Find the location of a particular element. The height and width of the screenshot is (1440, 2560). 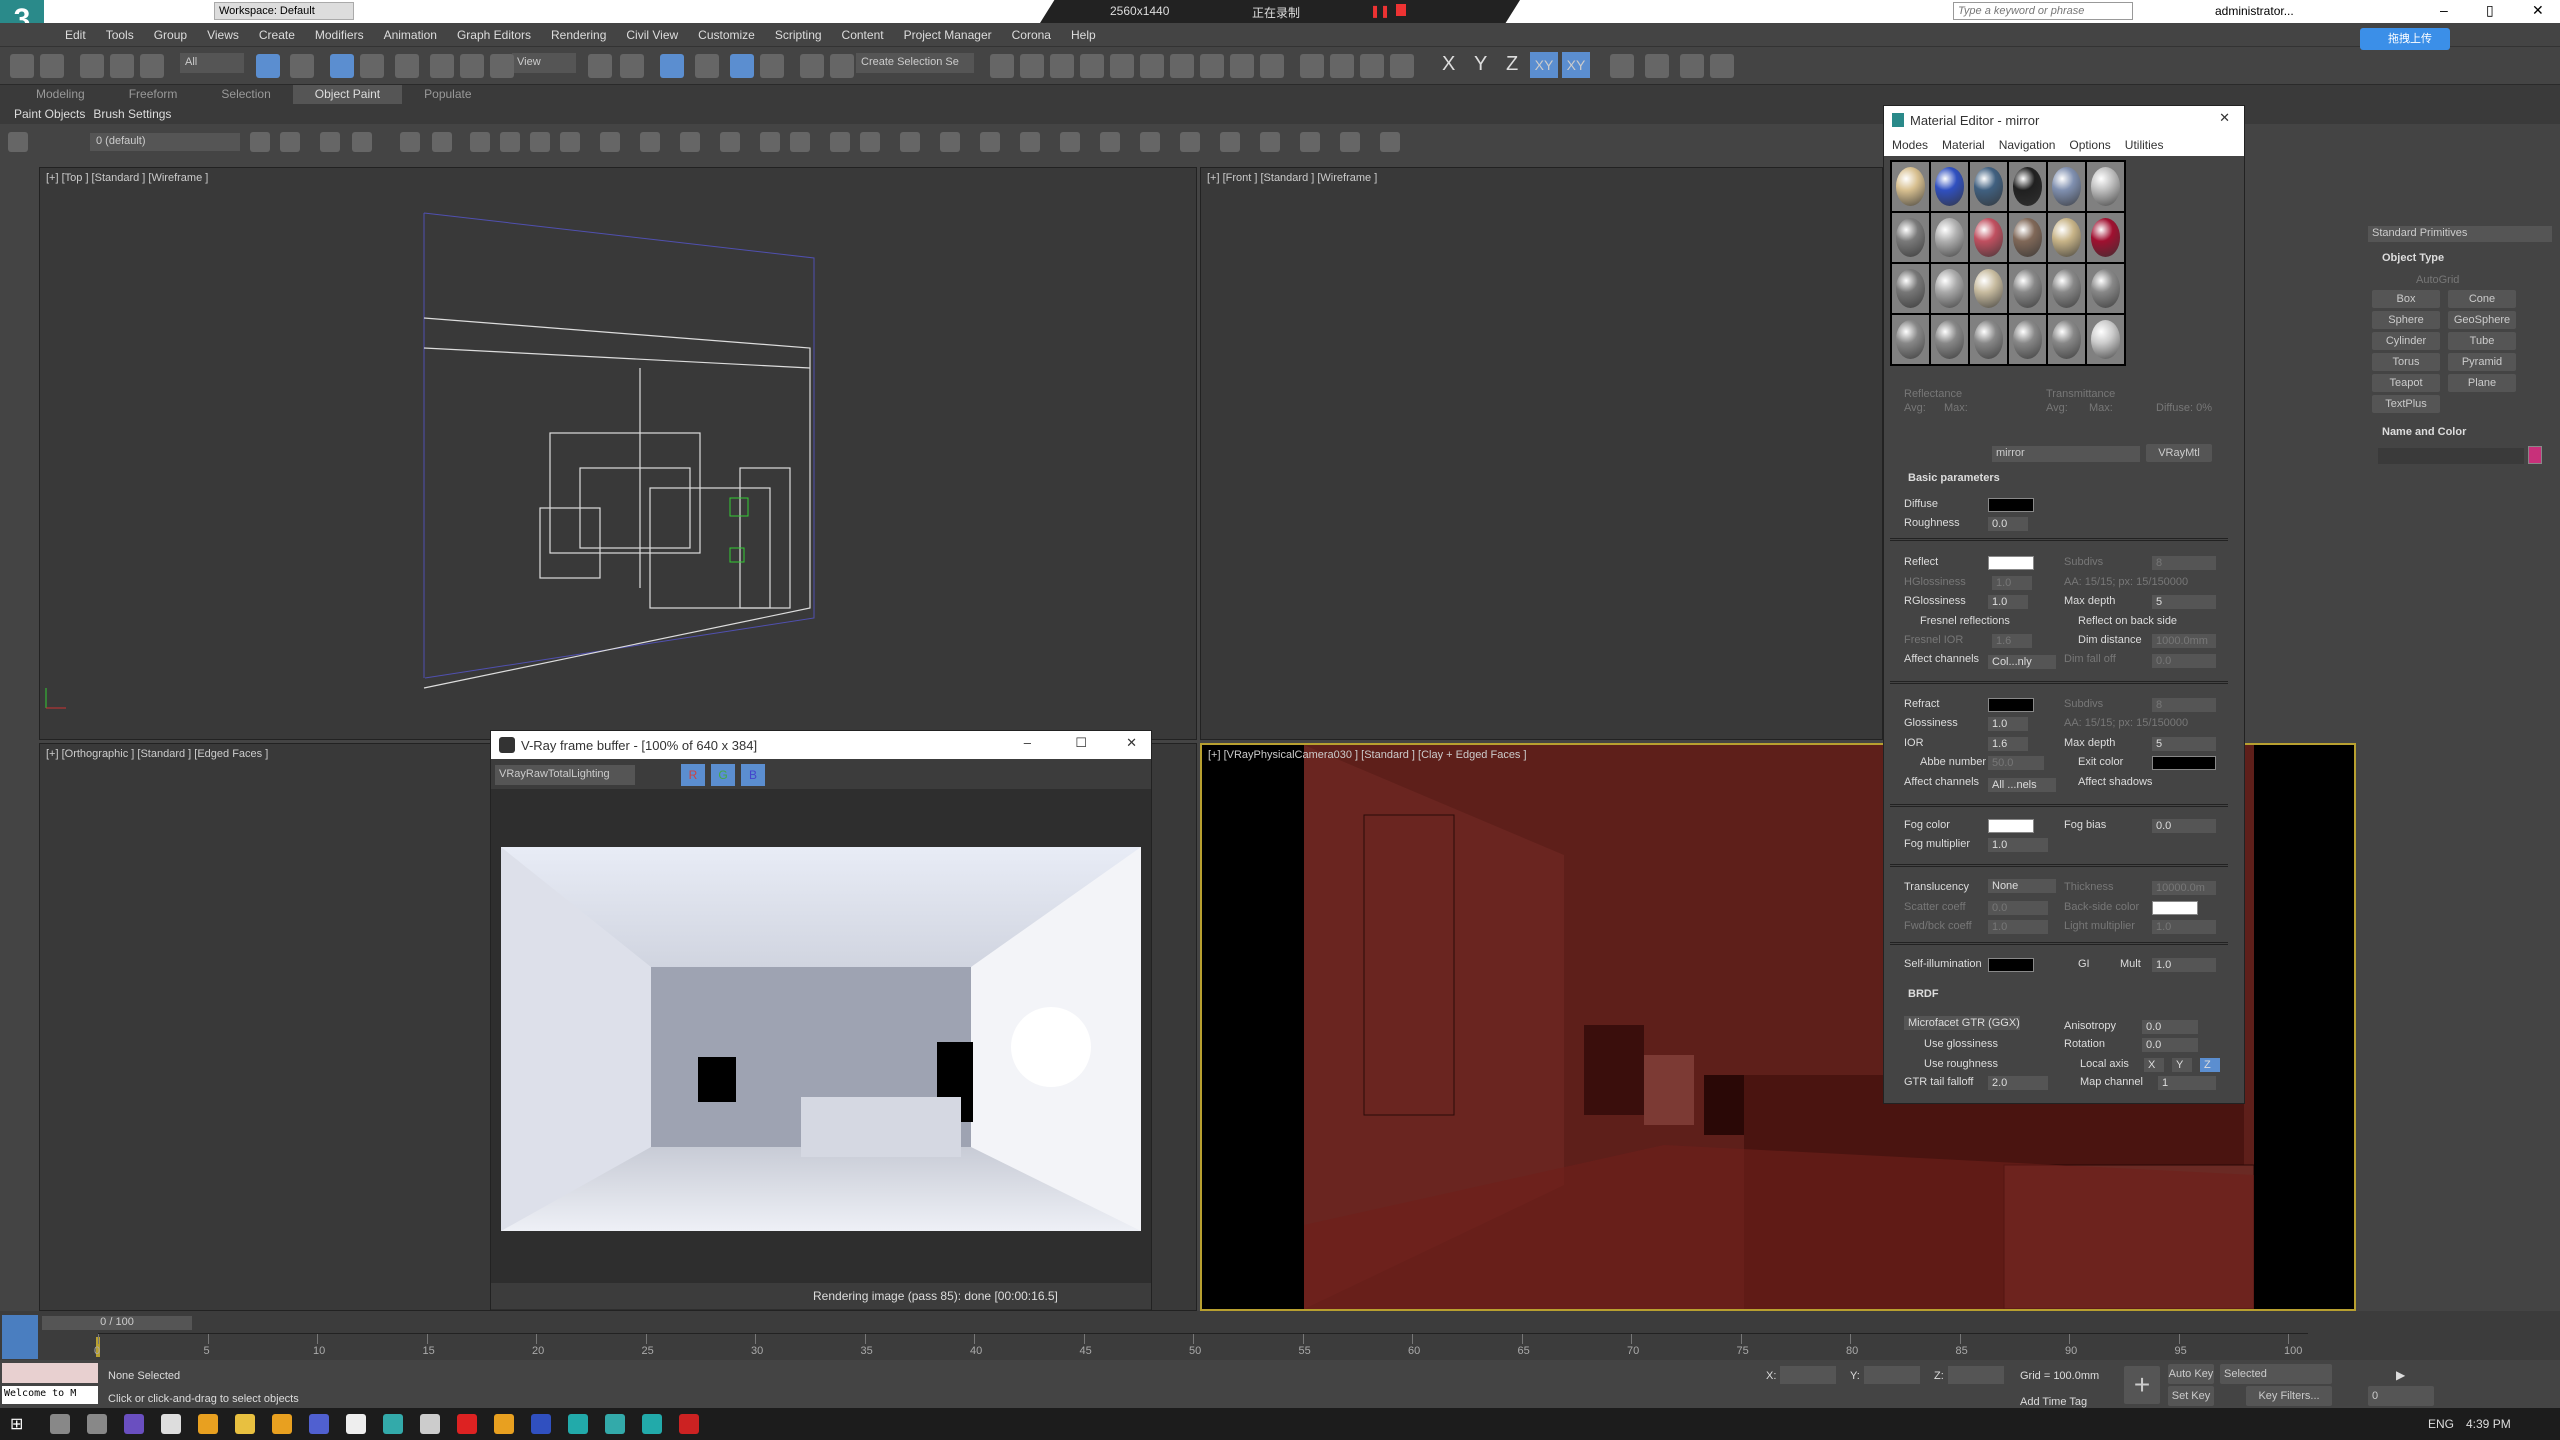

reflect-color-swatch is located at coordinates (2011, 563).